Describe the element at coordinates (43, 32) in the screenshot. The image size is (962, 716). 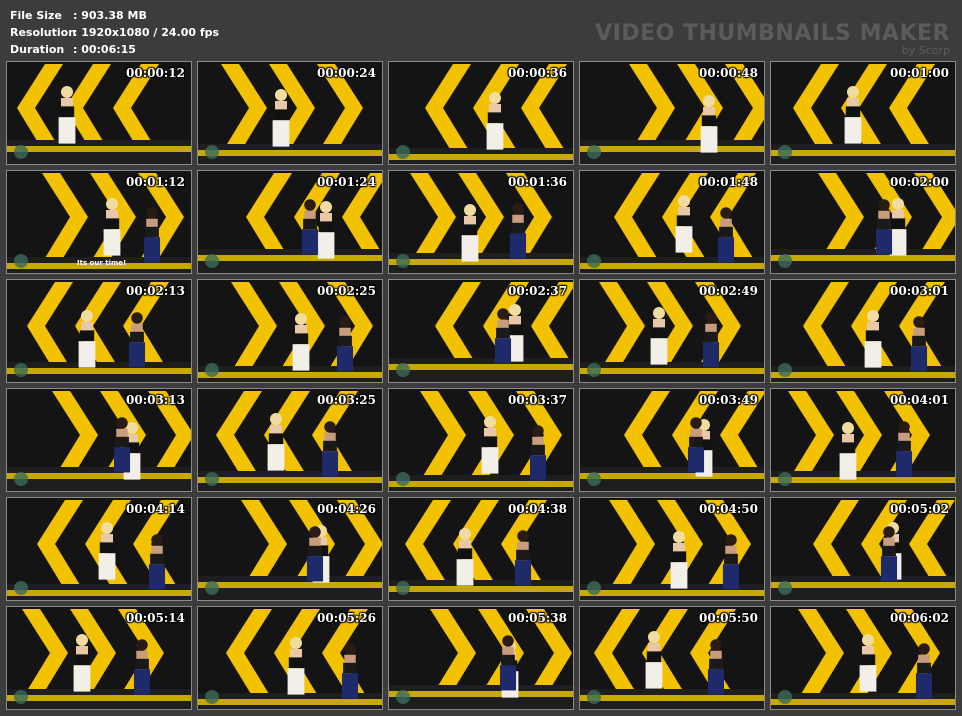
I see `resolution-label: Resolution` at that location.